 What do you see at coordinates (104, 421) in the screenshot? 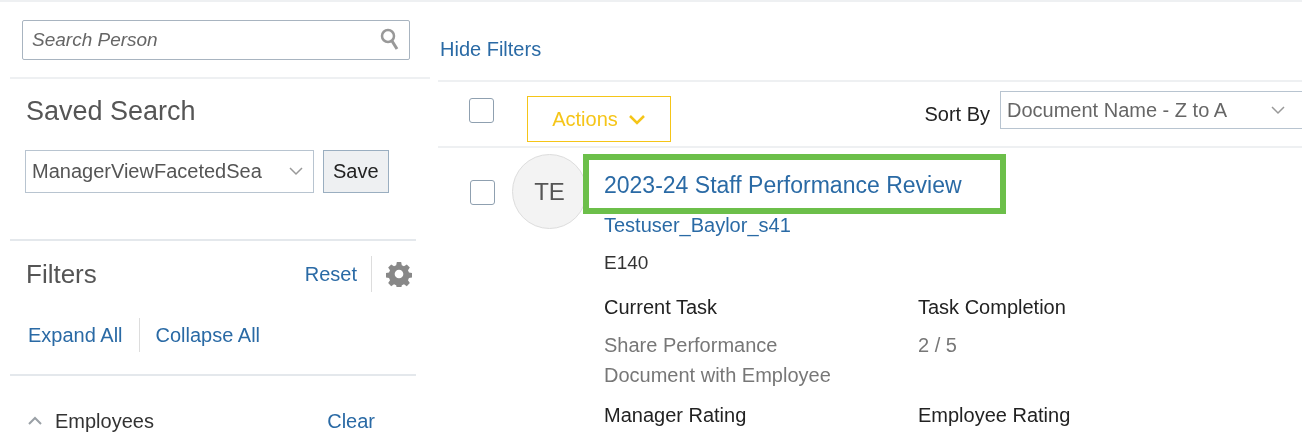
I see `section-title: Employees` at bounding box center [104, 421].